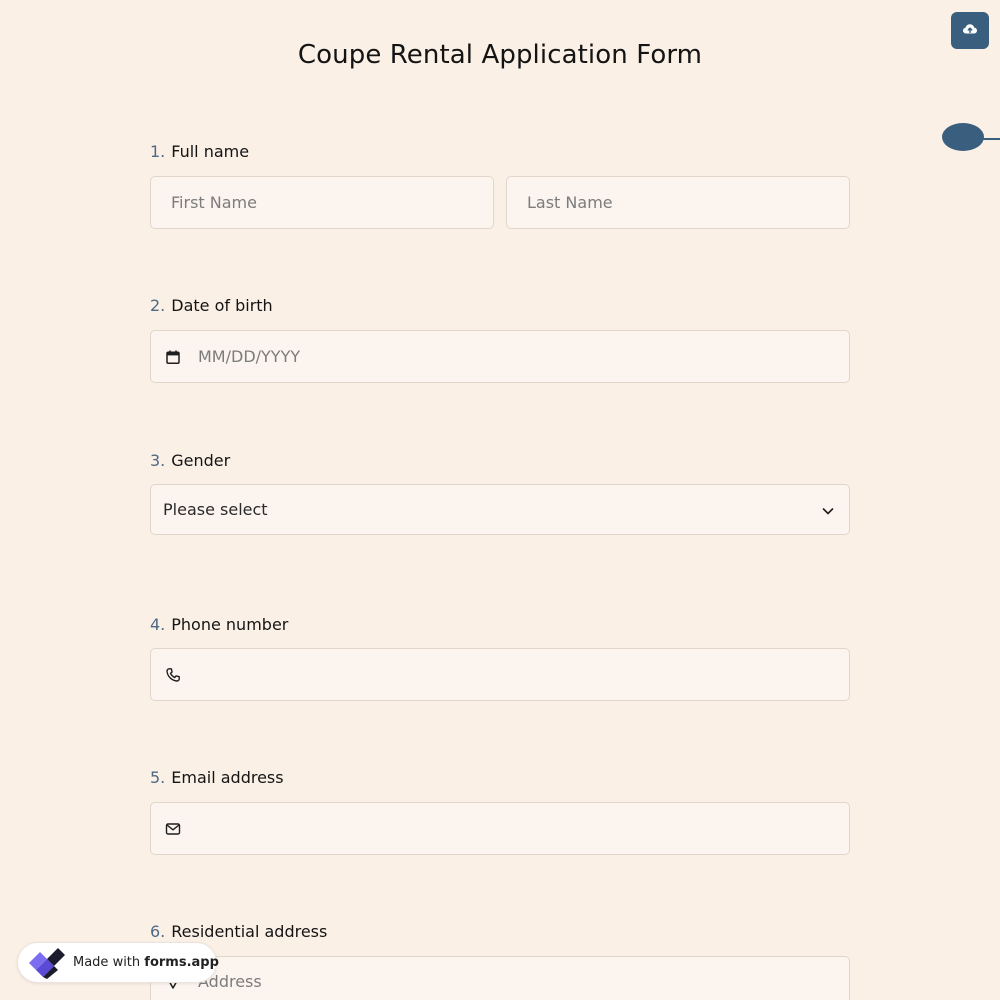  I want to click on question-date-of-birth: 2. Date of birth, so click(500, 306).